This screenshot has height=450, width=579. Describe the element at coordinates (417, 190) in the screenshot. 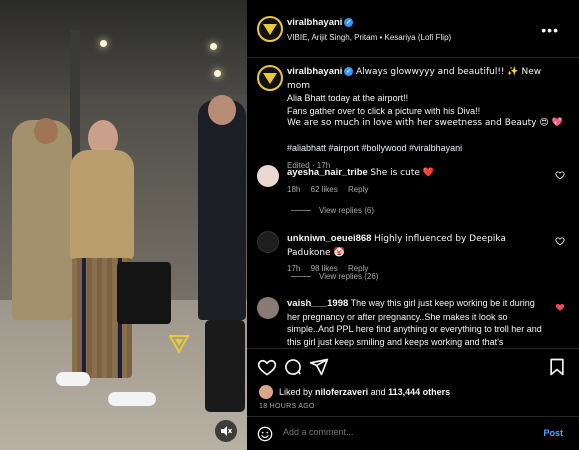

I see `comment-meta: 18h 62 likes Reply` at that location.